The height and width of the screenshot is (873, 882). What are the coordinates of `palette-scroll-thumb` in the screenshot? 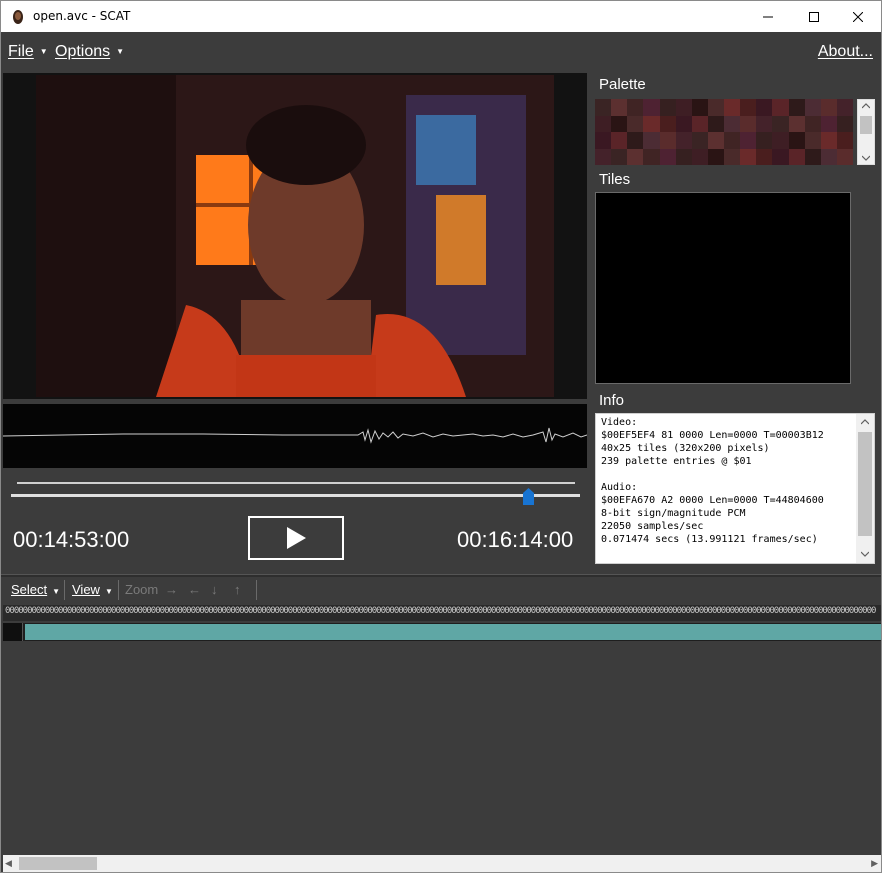 It's located at (866, 125).